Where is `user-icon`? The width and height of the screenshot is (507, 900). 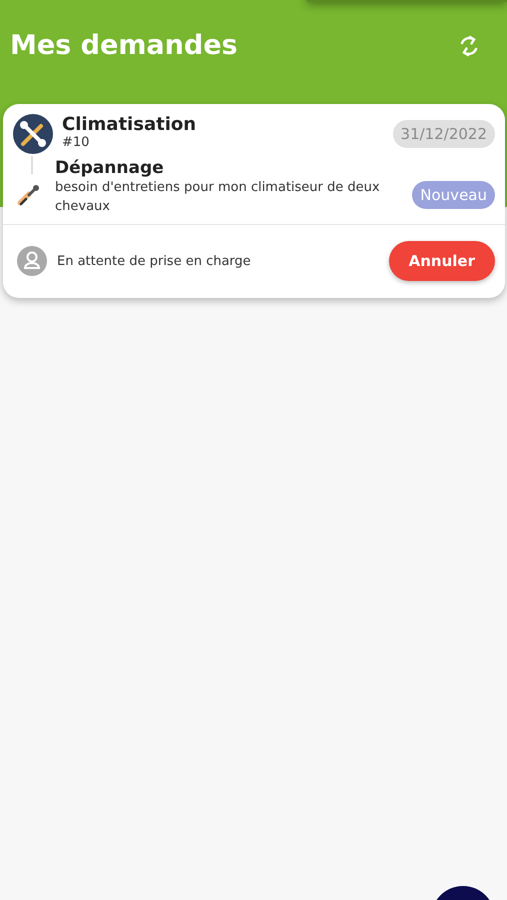 user-icon is located at coordinates (32, 261).